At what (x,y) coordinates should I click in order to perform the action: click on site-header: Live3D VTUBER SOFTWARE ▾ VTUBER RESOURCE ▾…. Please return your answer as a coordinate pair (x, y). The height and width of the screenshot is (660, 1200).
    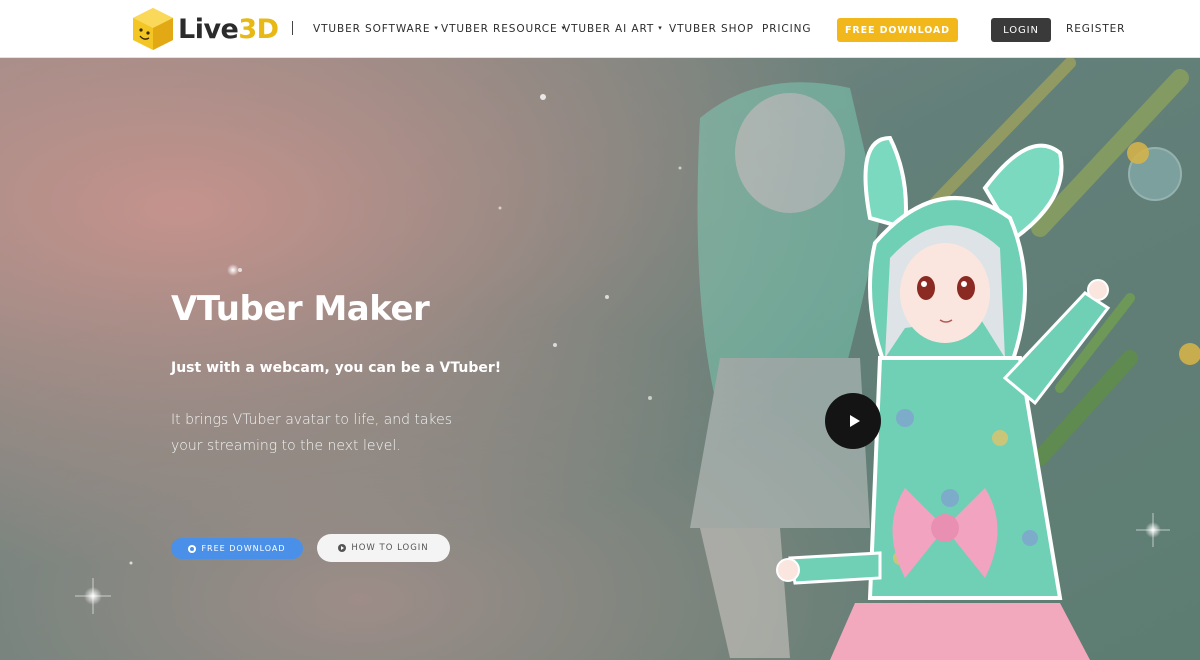
    Looking at the image, I should click on (600, 29).